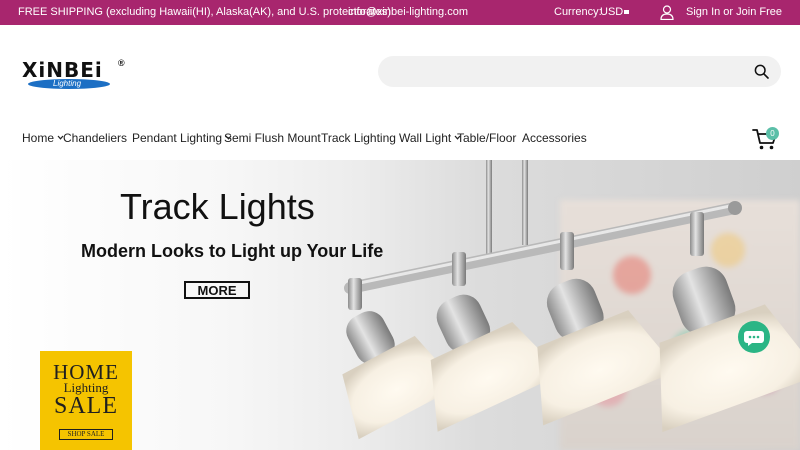 The width and height of the screenshot is (800, 450). I want to click on currency-label: Currency:, so click(578, 12).